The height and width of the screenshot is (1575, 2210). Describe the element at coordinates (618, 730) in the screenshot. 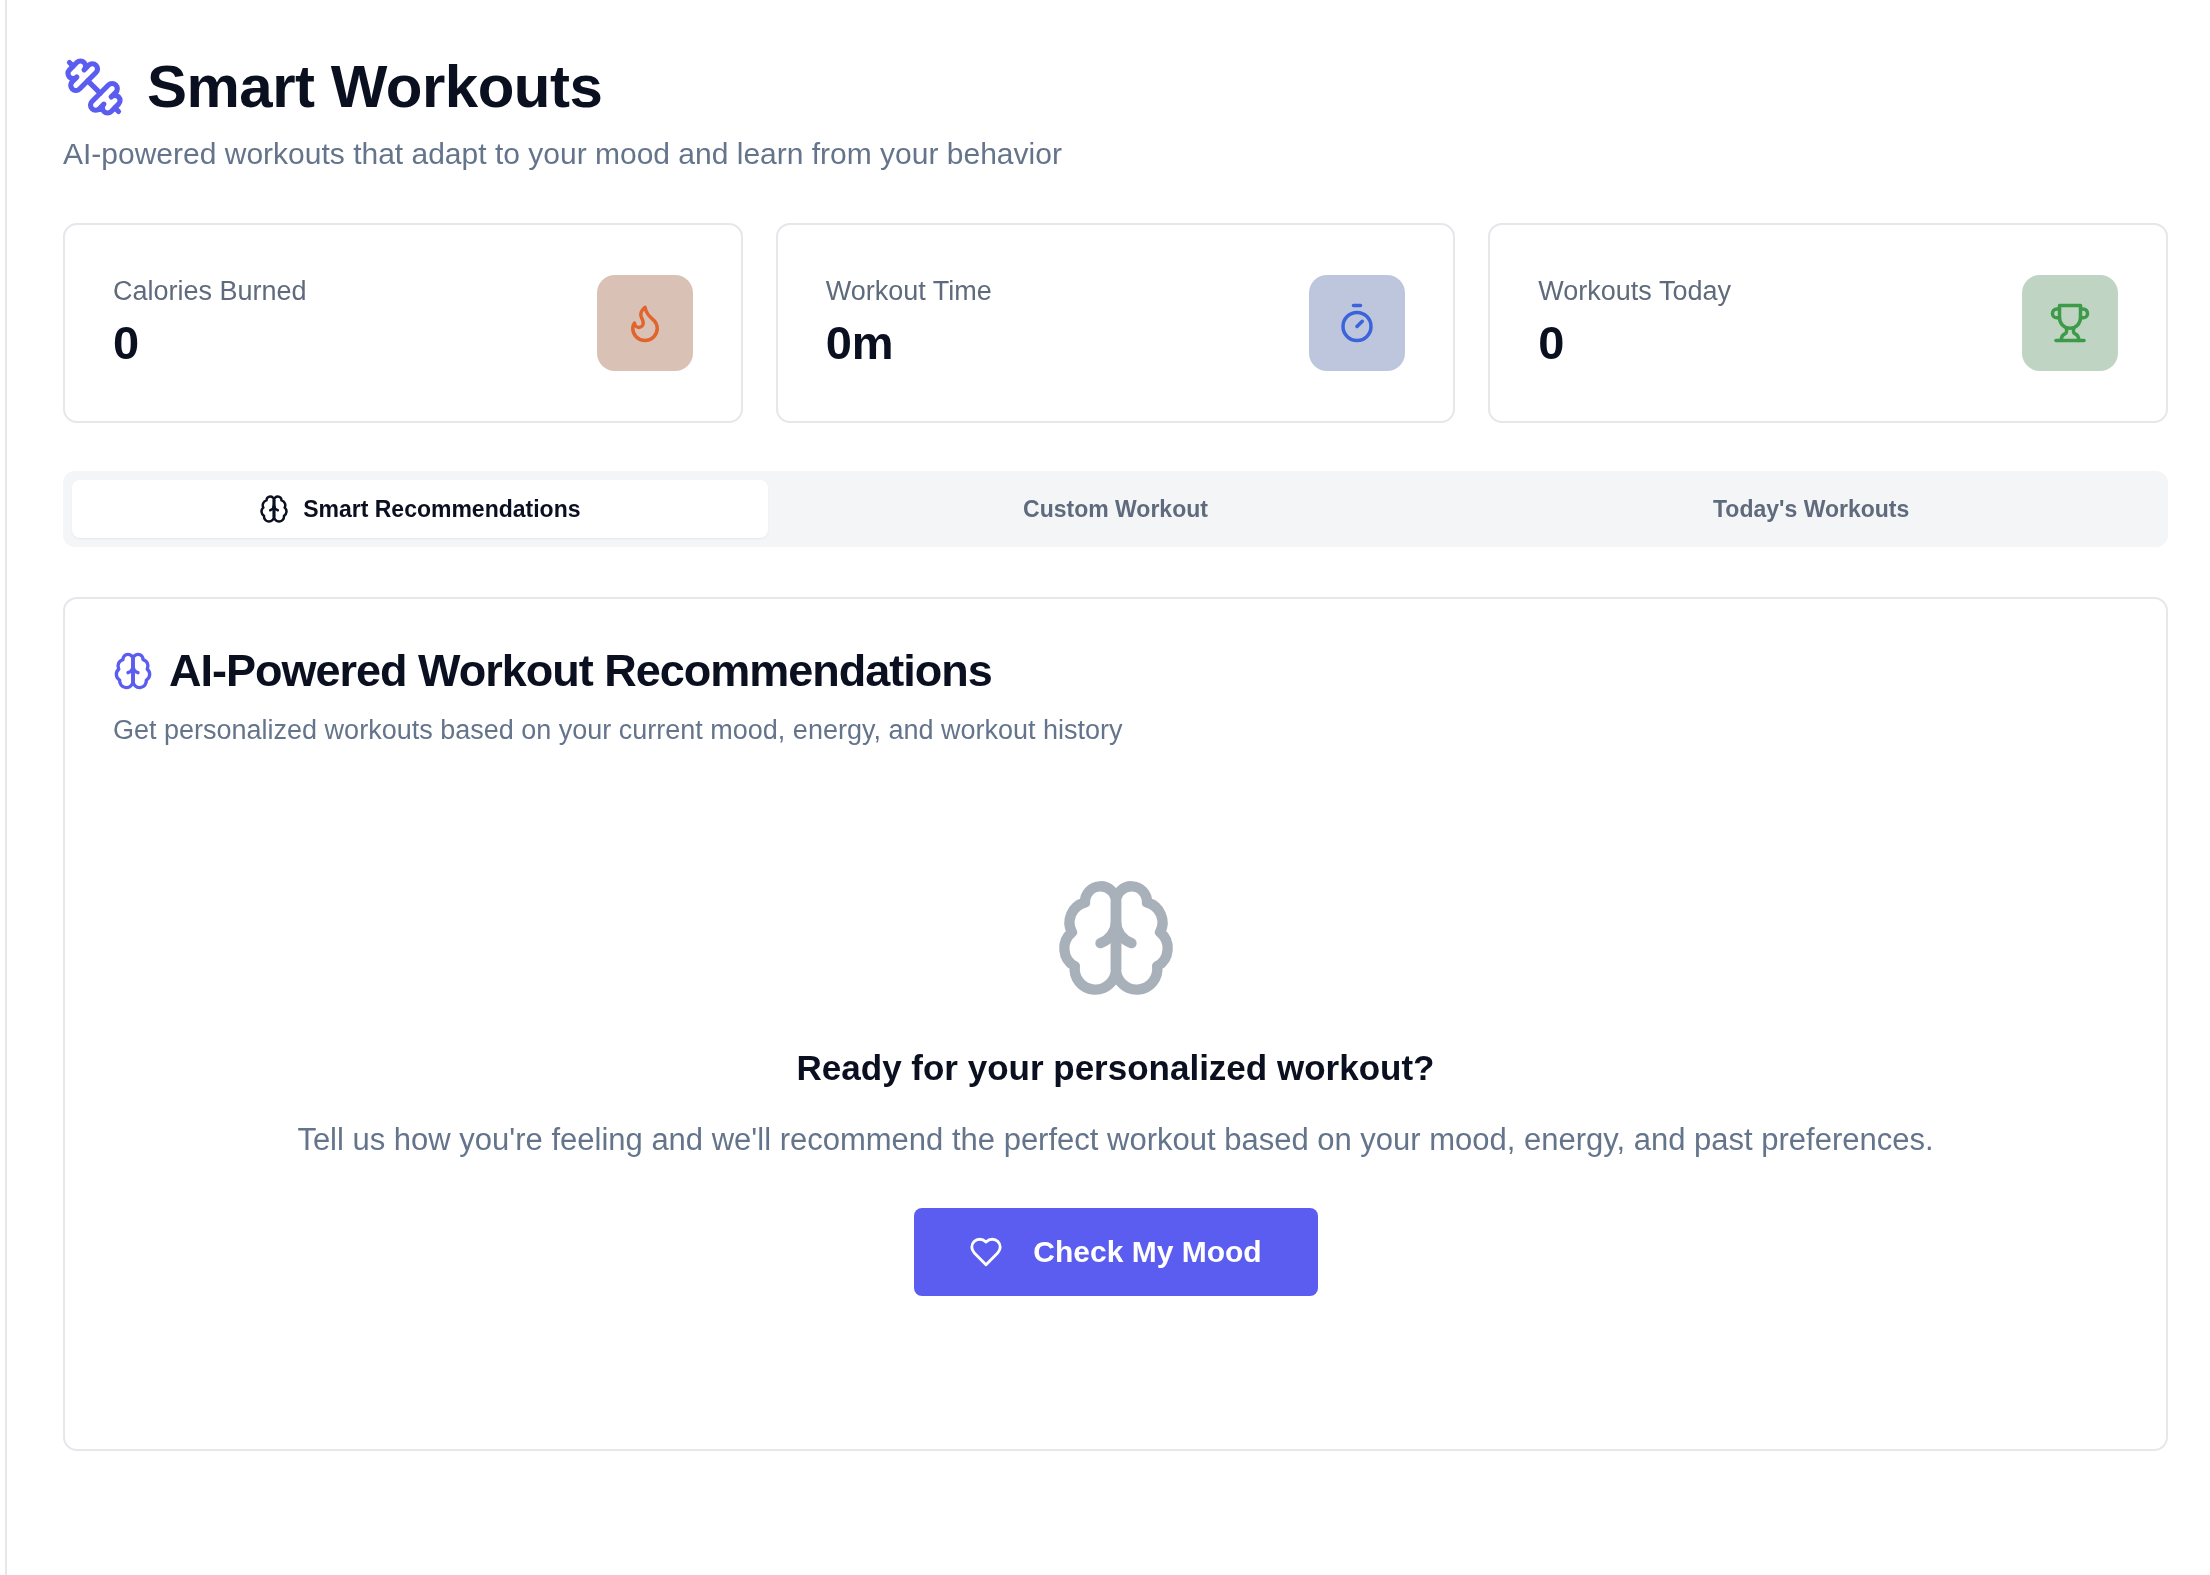

I see `card-description: Get personalized workouts based on your current mood, energy, and workout history` at that location.